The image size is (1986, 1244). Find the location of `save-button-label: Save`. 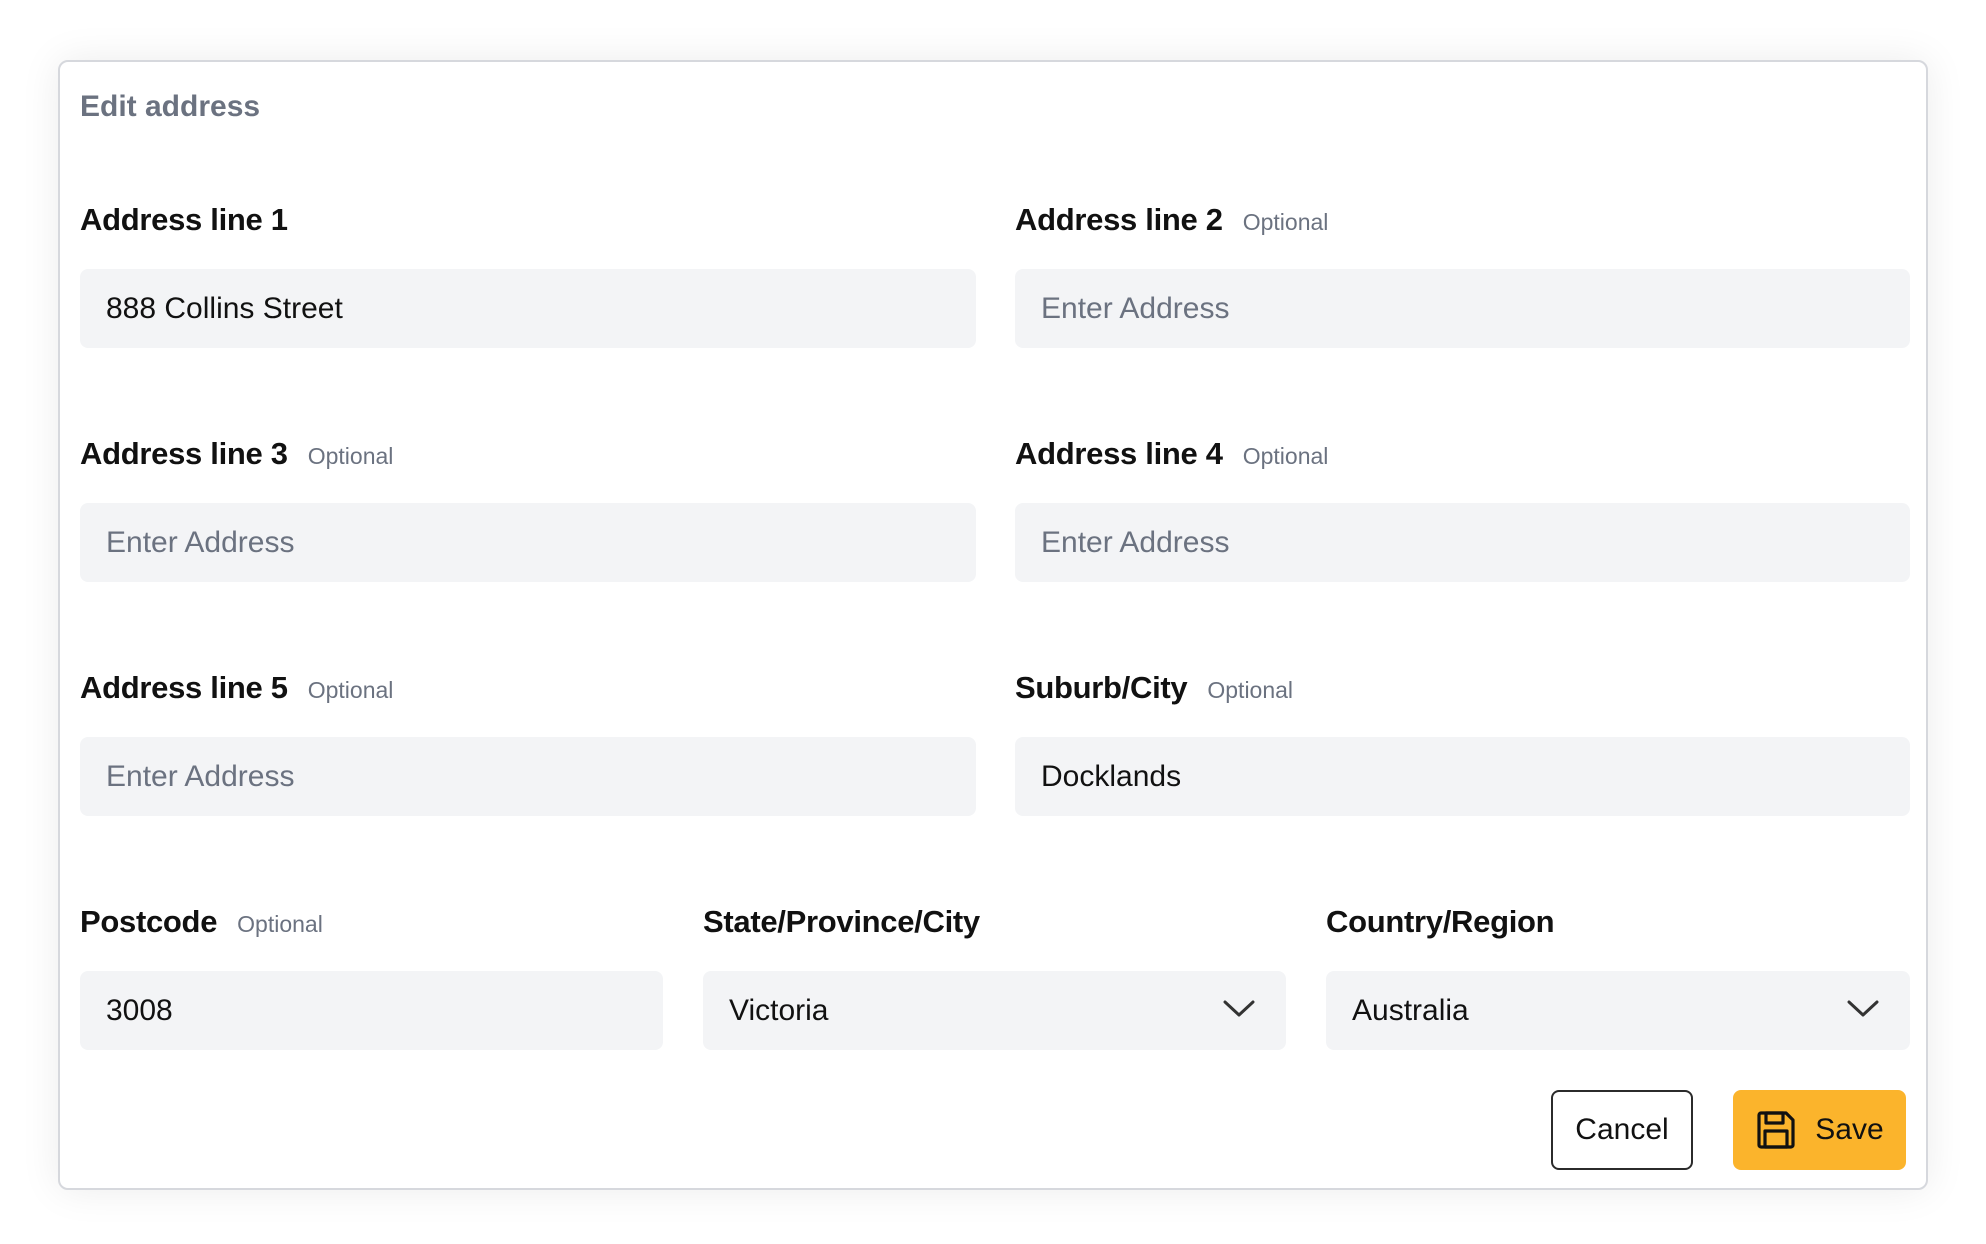

save-button-label: Save is located at coordinates (1849, 1129).